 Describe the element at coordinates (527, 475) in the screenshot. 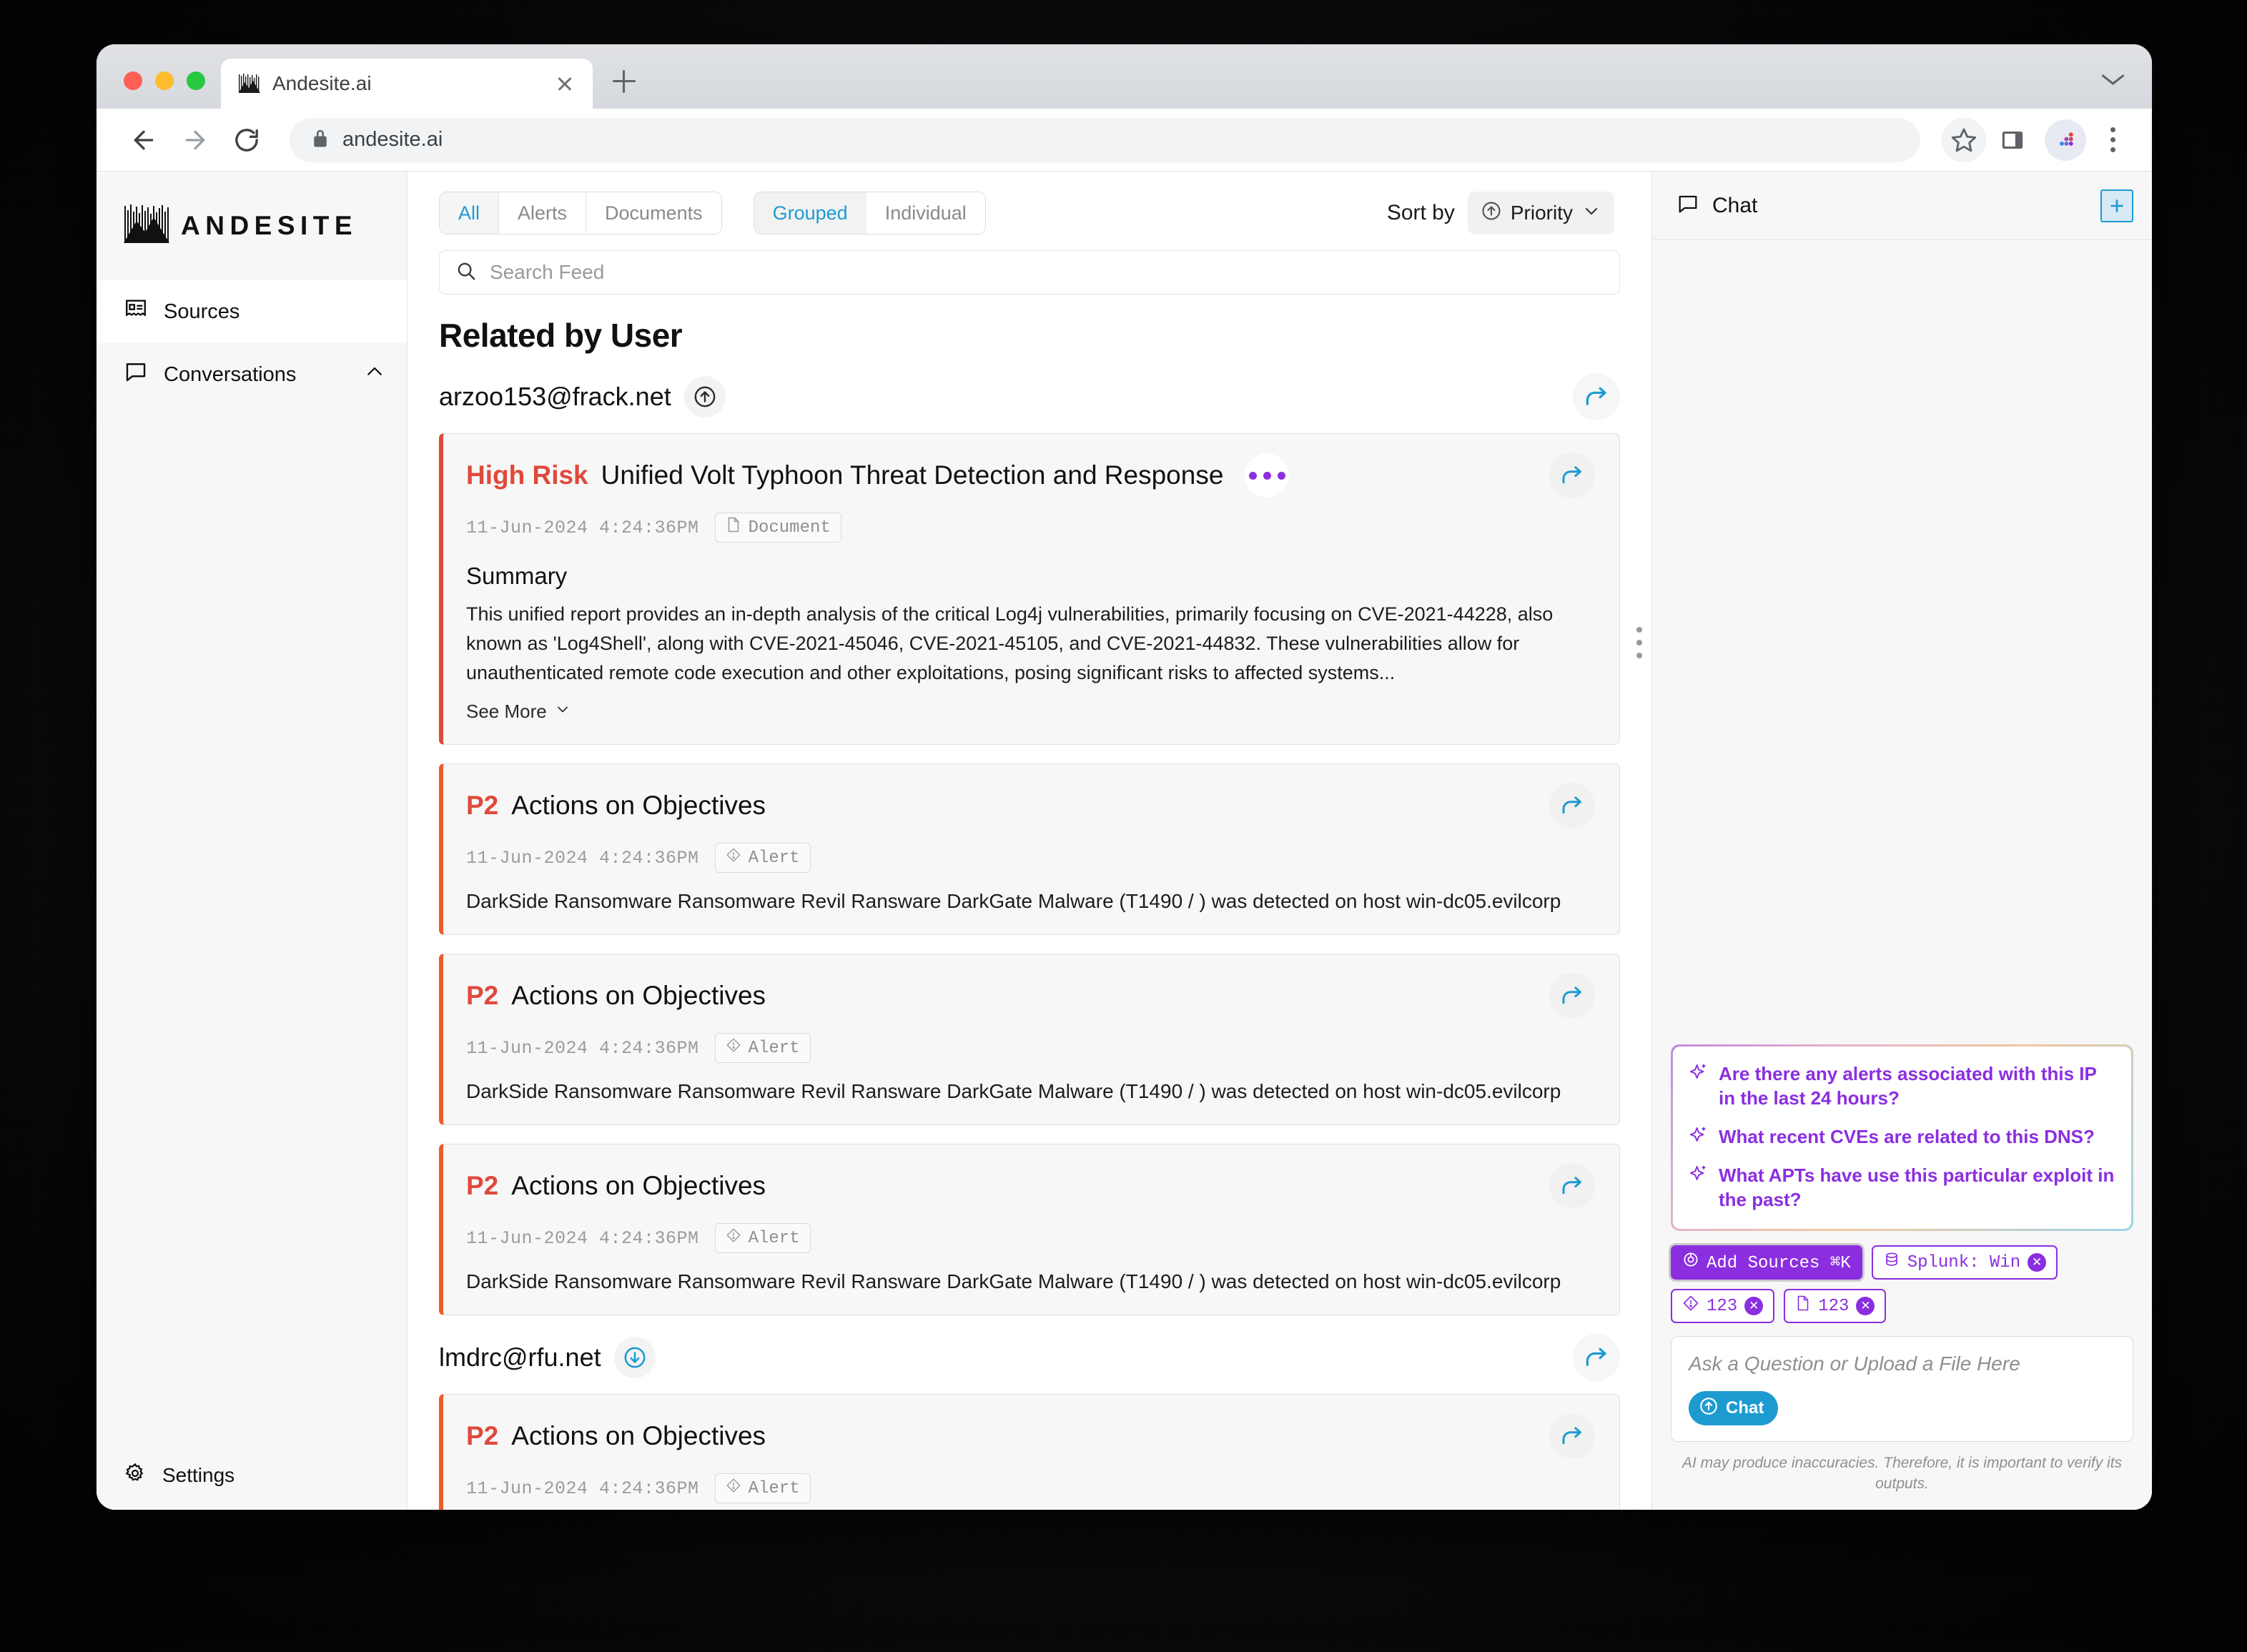

I see `severity-badge: High Risk` at that location.